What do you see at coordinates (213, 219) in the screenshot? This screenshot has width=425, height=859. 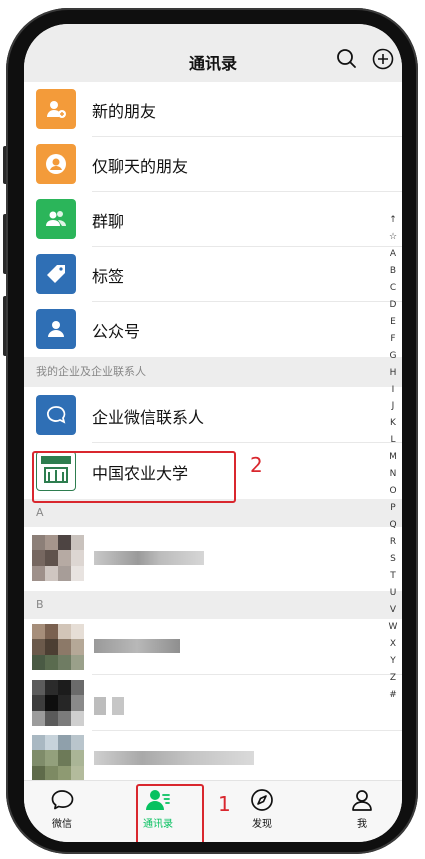 I see `list-item-group-chats: 群聊` at bounding box center [213, 219].